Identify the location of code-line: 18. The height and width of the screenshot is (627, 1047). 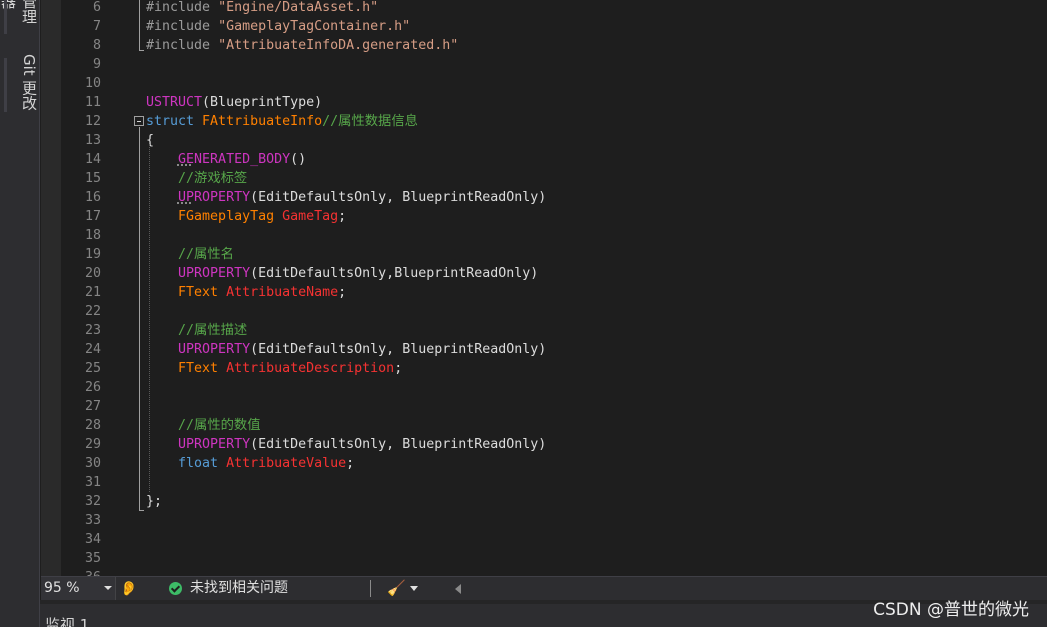
(544, 235).